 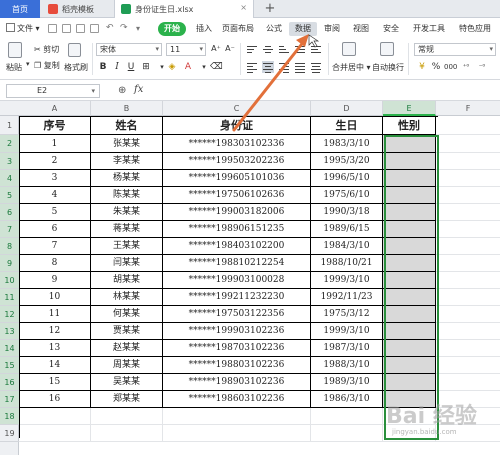 What do you see at coordinates (268, 50) in the screenshot?
I see `align-middle-icon` at bounding box center [268, 50].